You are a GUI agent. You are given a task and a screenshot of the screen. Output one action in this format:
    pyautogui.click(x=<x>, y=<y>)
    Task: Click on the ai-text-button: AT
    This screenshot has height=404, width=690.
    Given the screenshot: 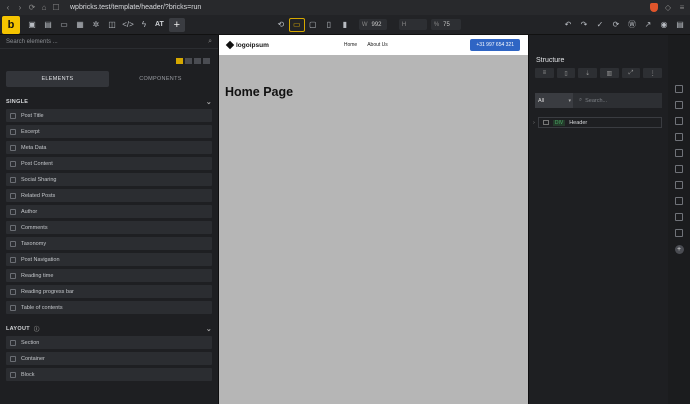 What is the action you would take?
    pyautogui.click(x=159, y=24)
    